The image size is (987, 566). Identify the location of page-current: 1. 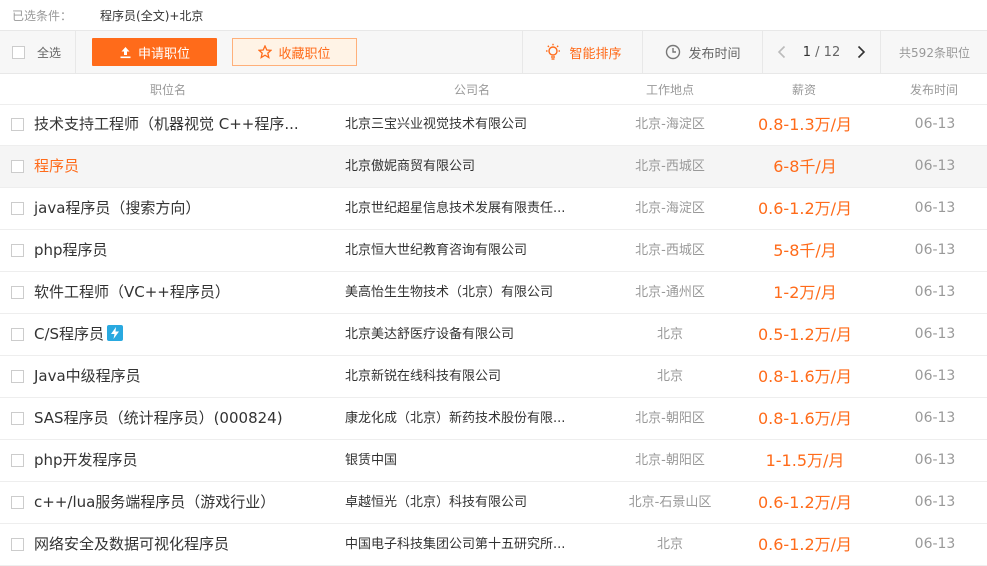
(807, 52).